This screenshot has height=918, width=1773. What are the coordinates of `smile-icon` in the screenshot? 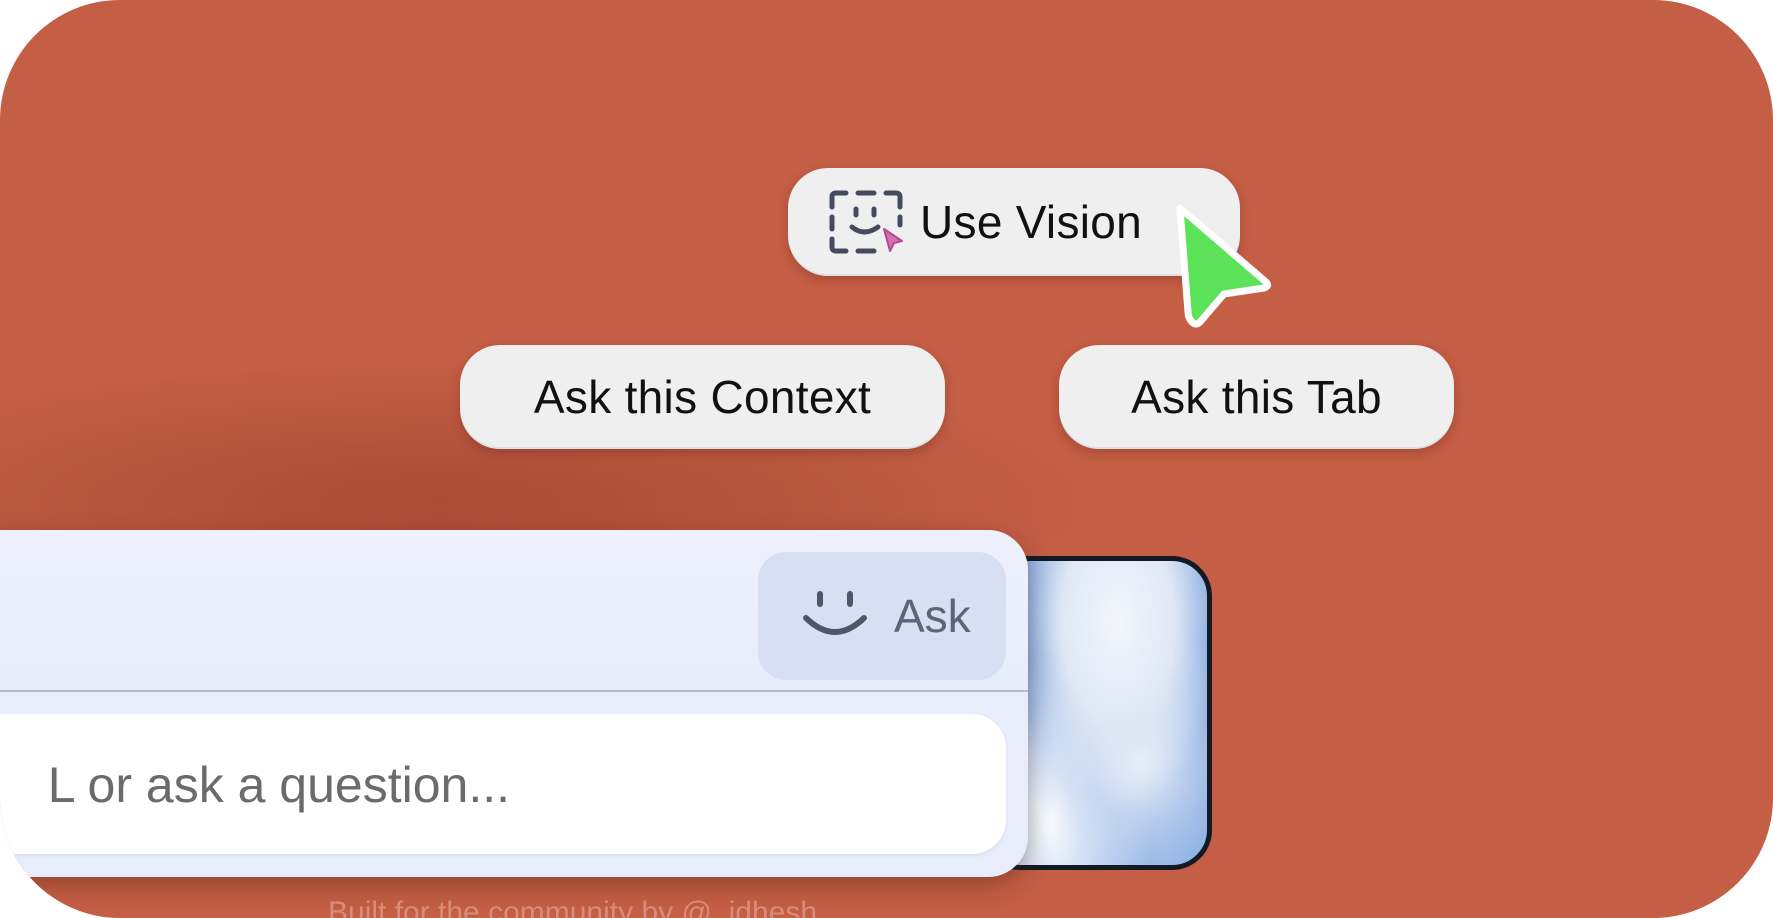 It's located at (835, 616).